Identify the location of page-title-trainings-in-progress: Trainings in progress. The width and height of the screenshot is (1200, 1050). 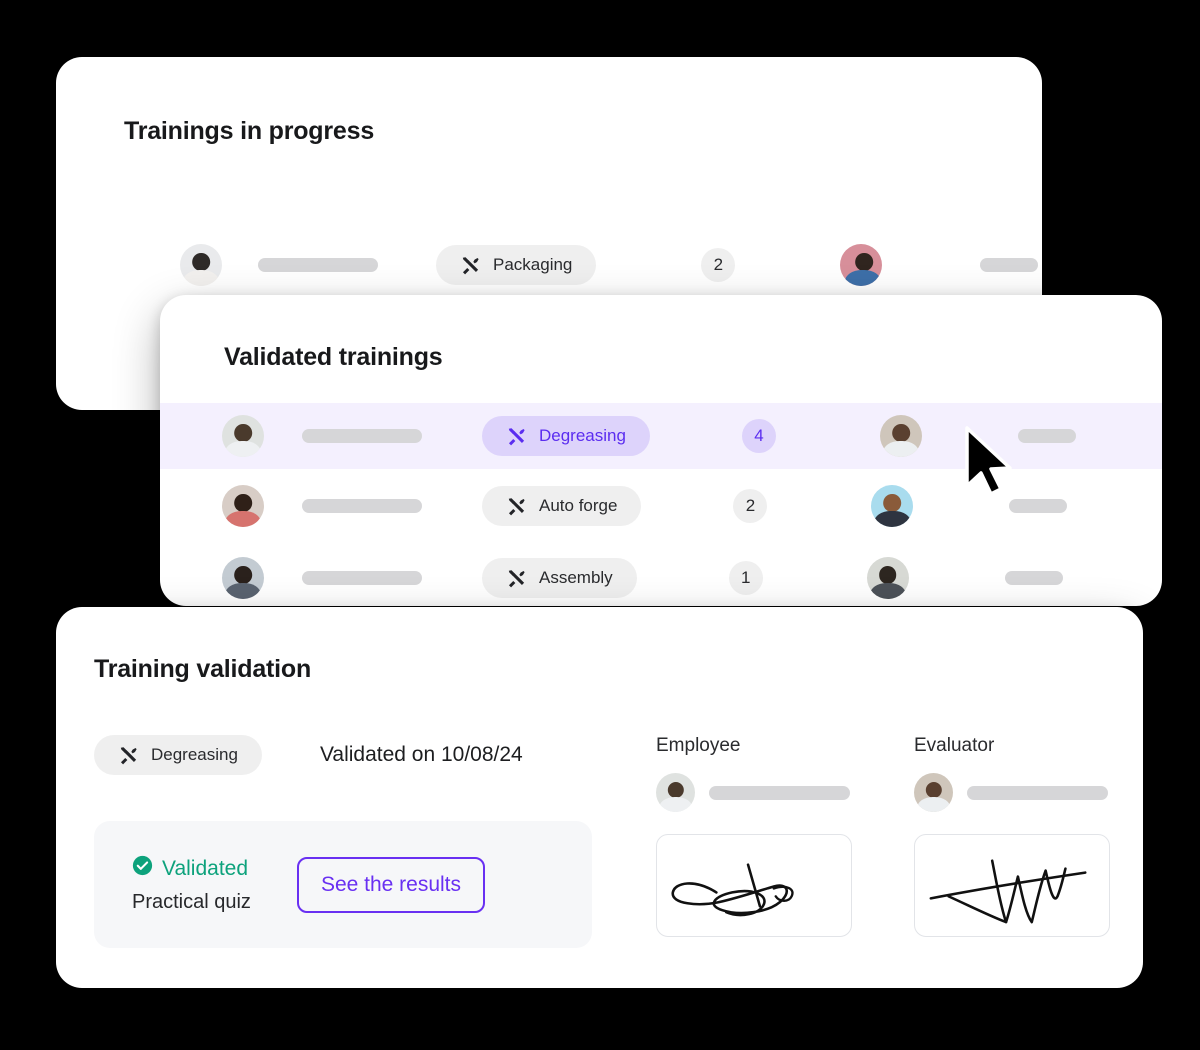
(249, 131).